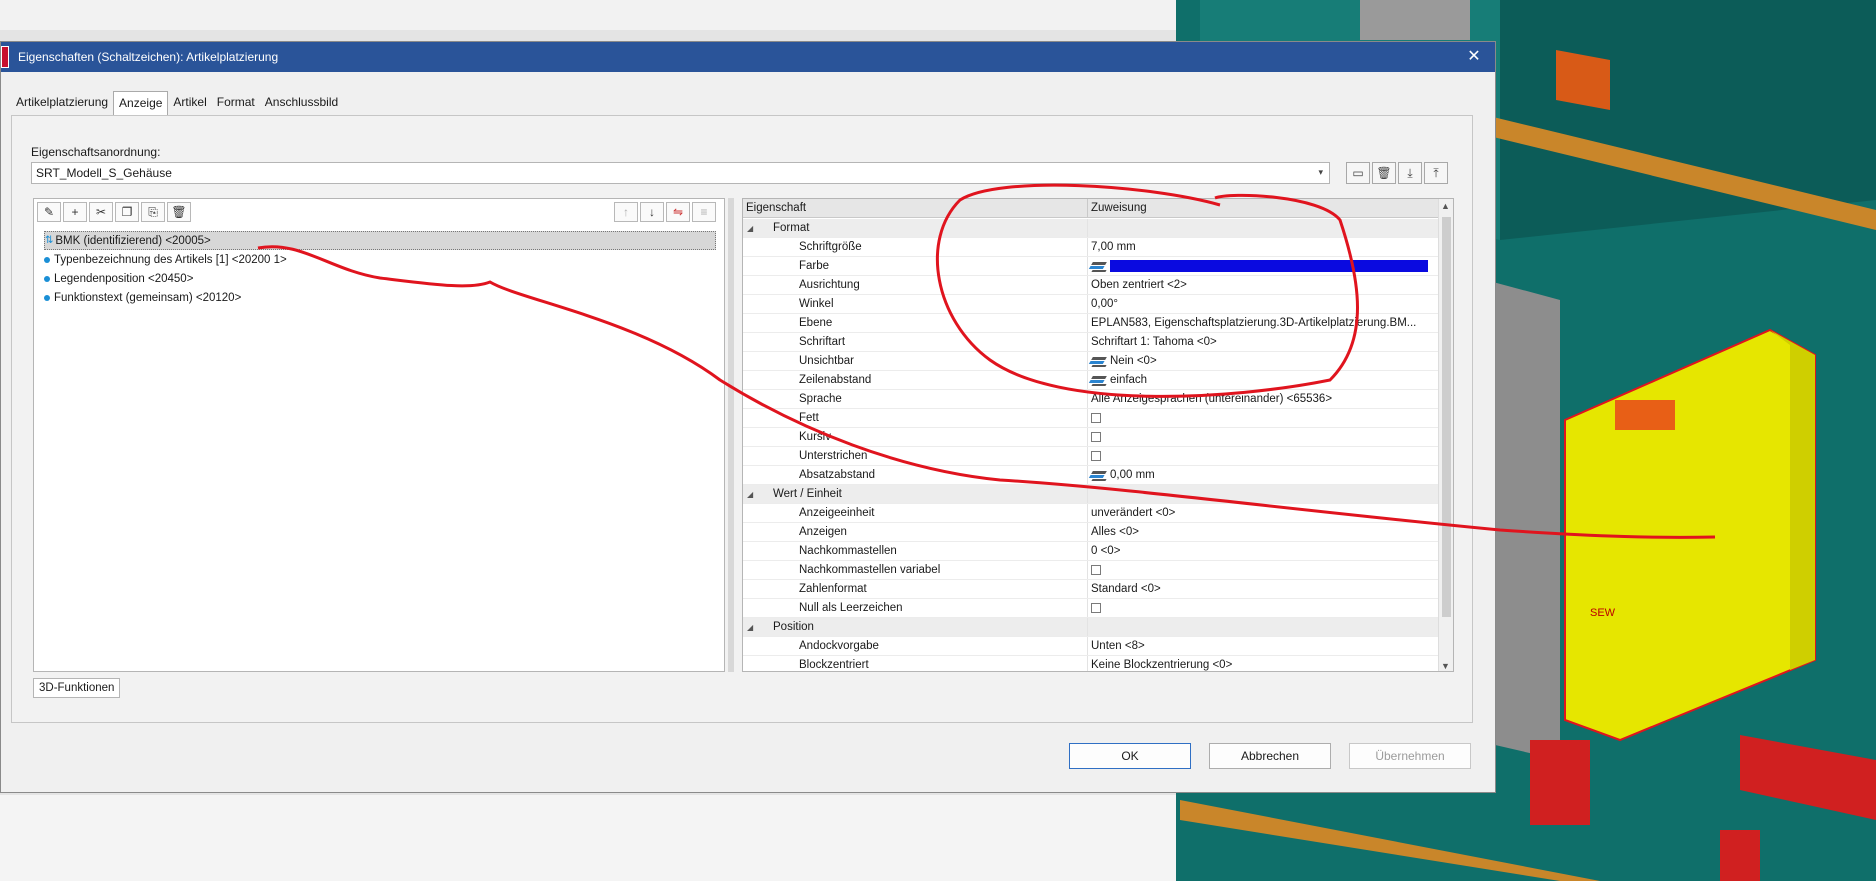  What do you see at coordinates (1263, 475) in the screenshot?
I see `property-value-cell: 0,00 mm` at bounding box center [1263, 475].